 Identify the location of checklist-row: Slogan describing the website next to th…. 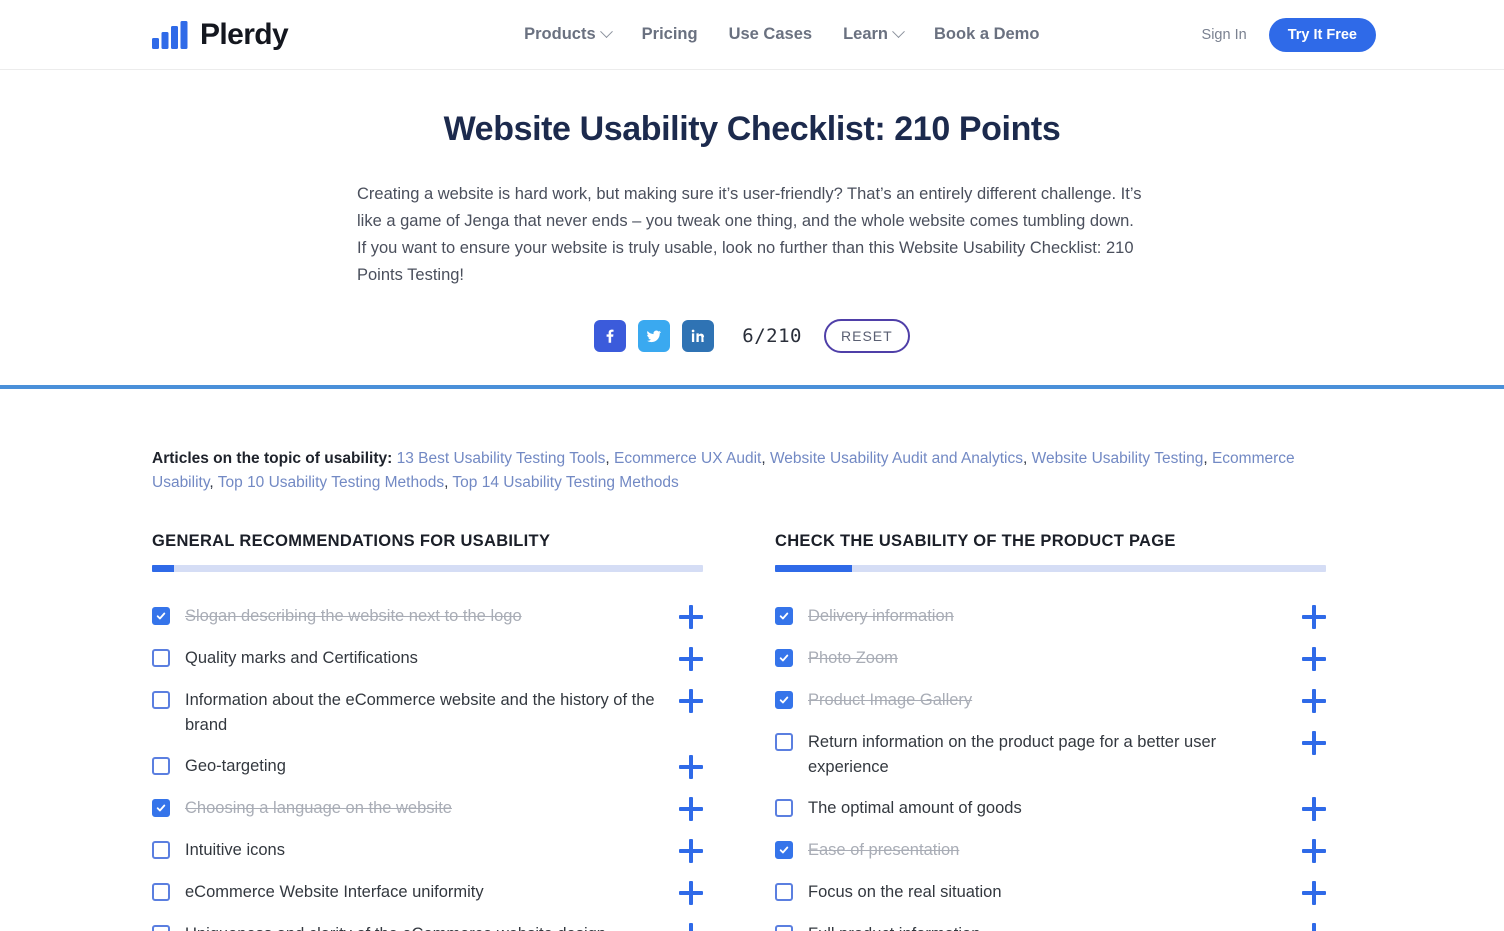
(427, 617).